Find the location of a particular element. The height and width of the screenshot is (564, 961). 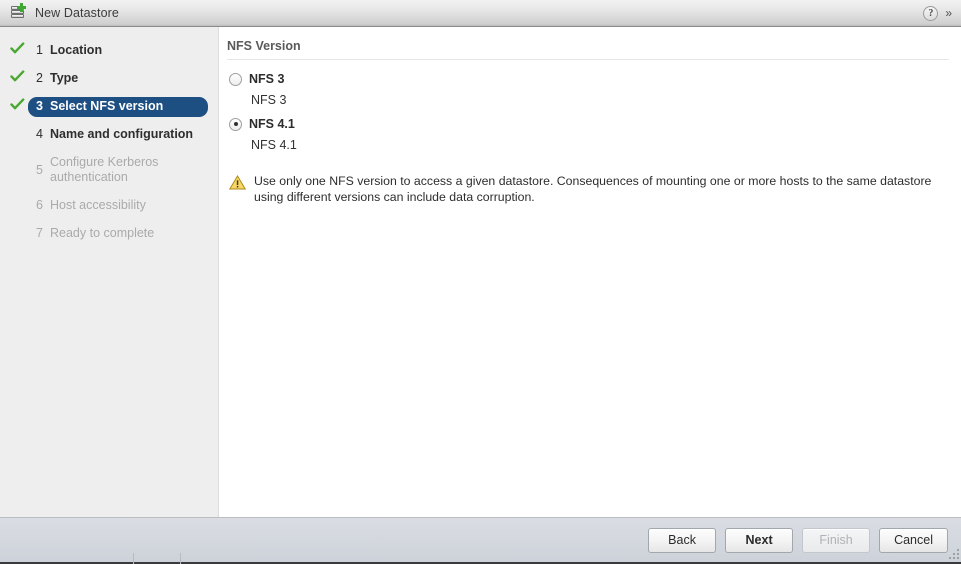

sidebar-step-number: 1 is located at coordinates (39, 50).